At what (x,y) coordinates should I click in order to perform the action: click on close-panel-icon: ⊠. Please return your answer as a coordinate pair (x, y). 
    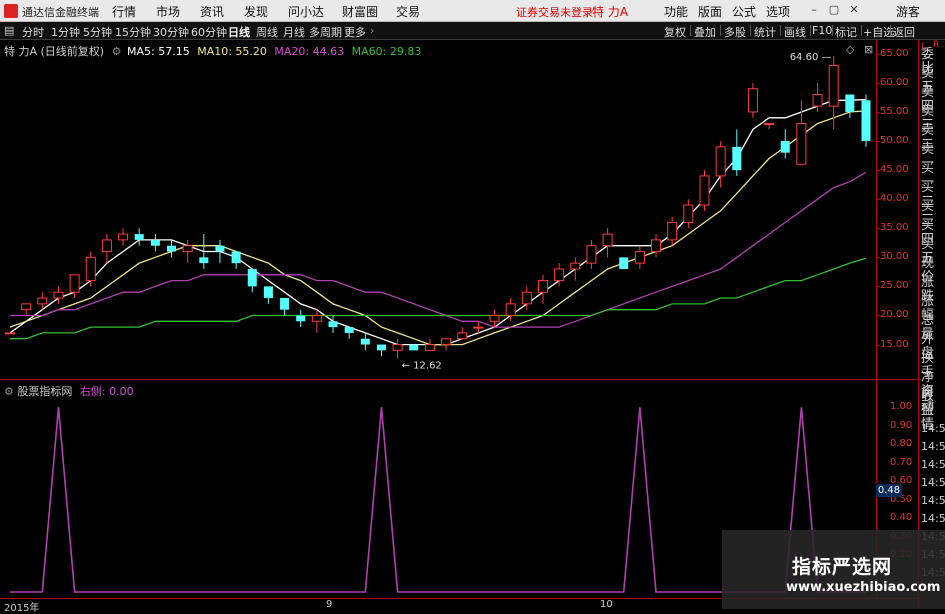
    Looking at the image, I should click on (868, 49).